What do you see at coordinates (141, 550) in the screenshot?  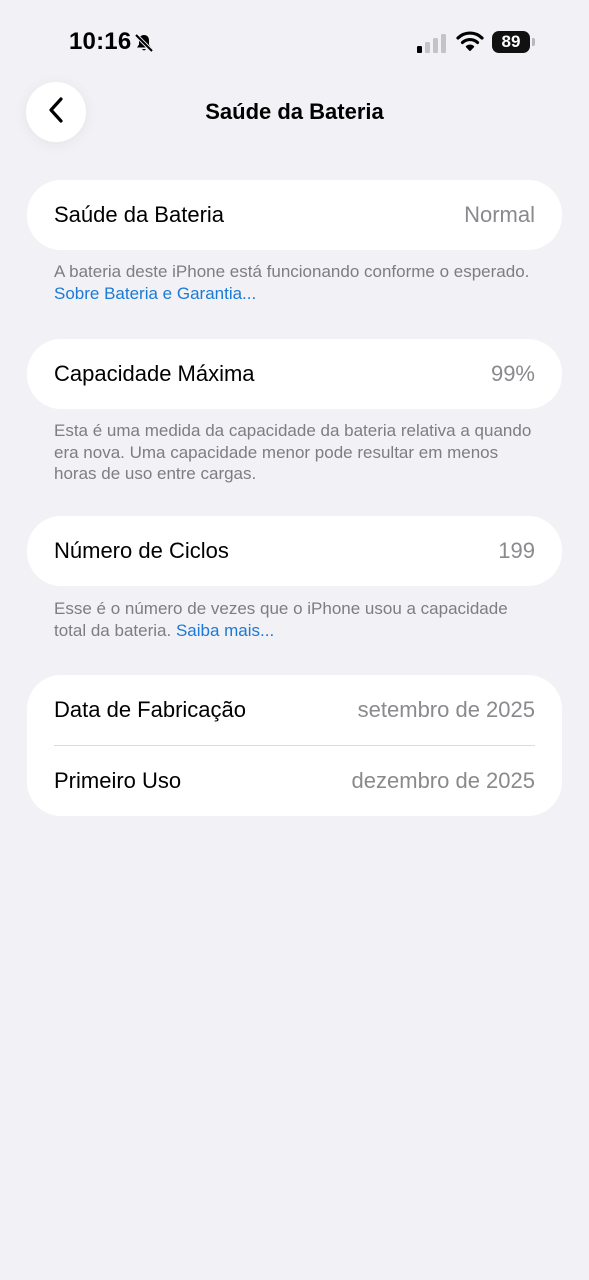 I see `cycle-count-label: Número de Ciclos` at bounding box center [141, 550].